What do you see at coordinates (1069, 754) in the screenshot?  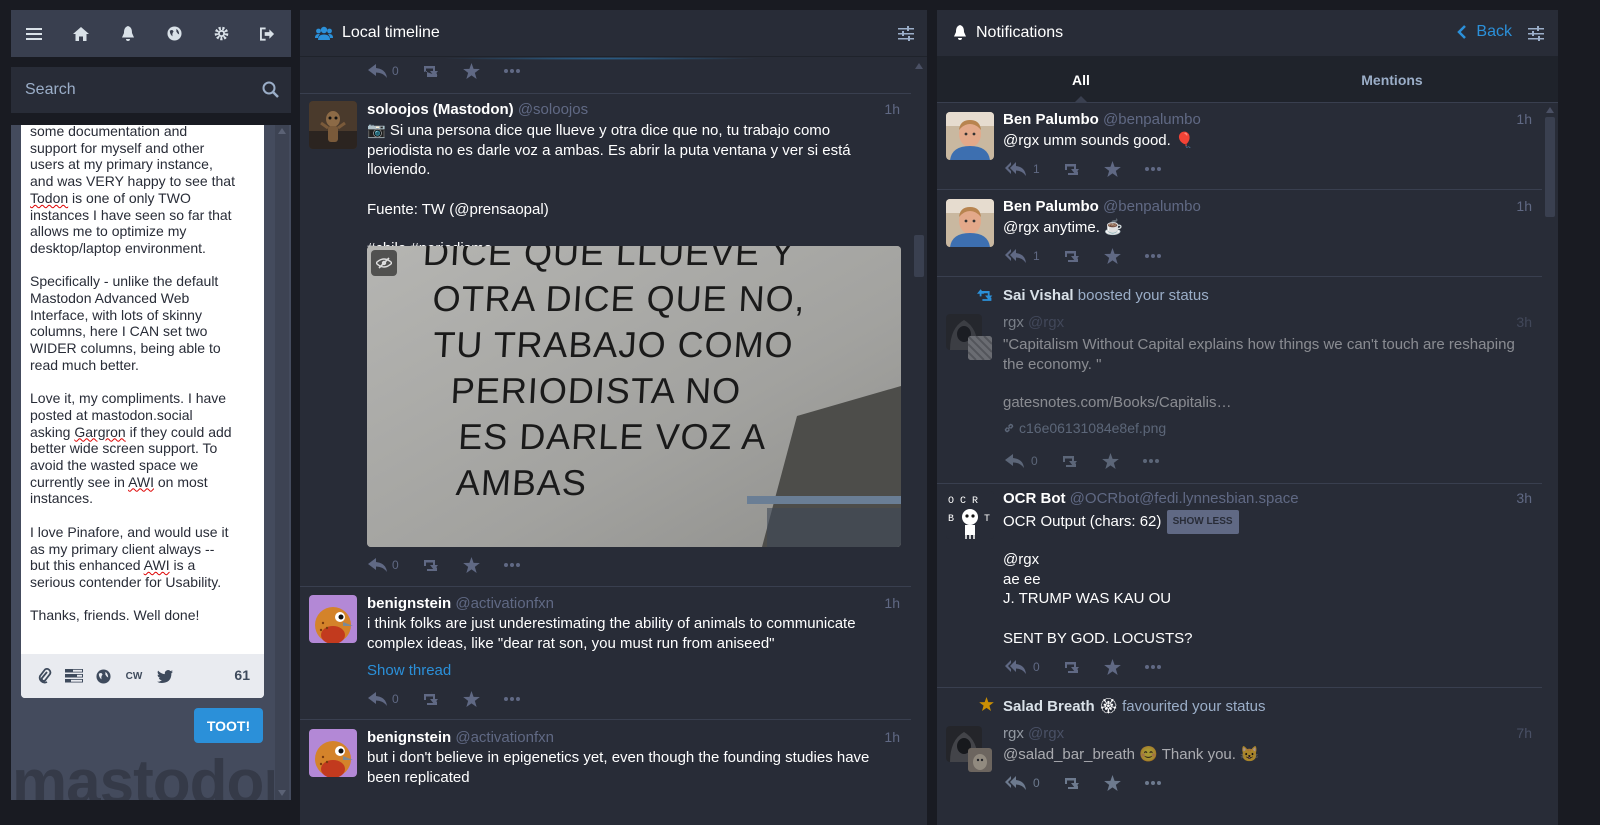 I see `mention-link: @salad_bar_breath` at bounding box center [1069, 754].